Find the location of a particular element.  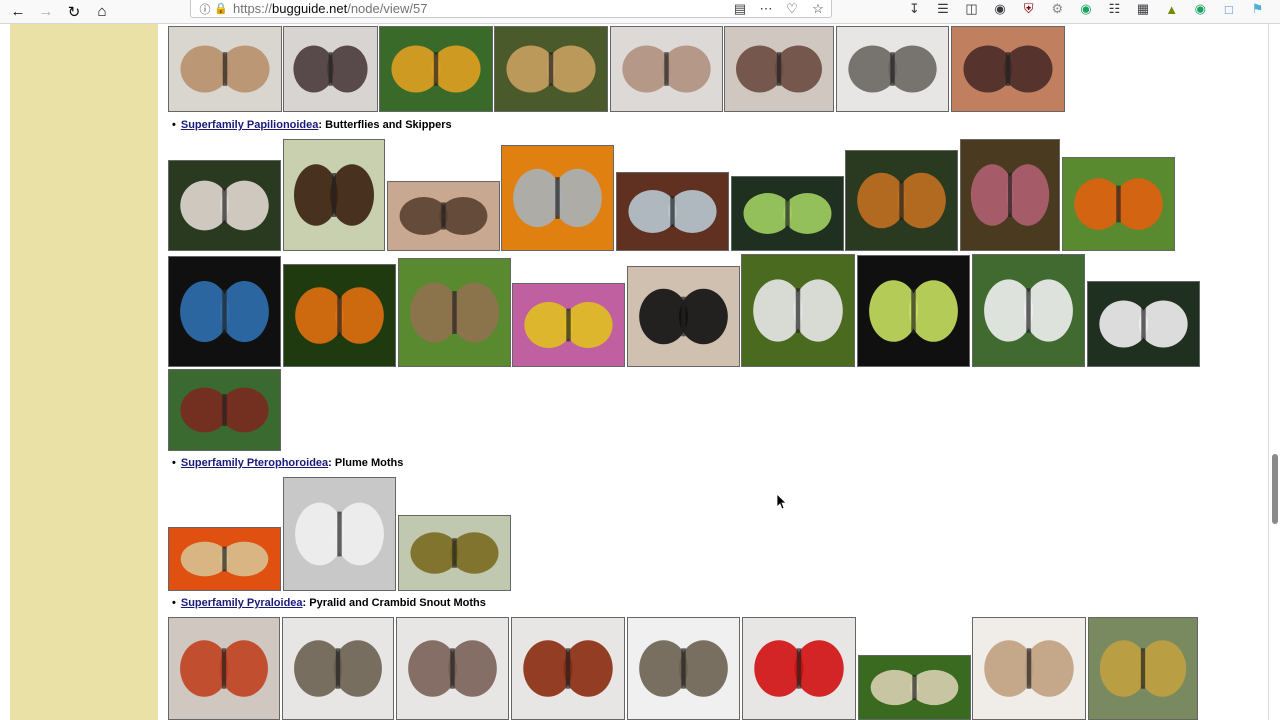

scrollbar is located at coordinates (1275, 372).